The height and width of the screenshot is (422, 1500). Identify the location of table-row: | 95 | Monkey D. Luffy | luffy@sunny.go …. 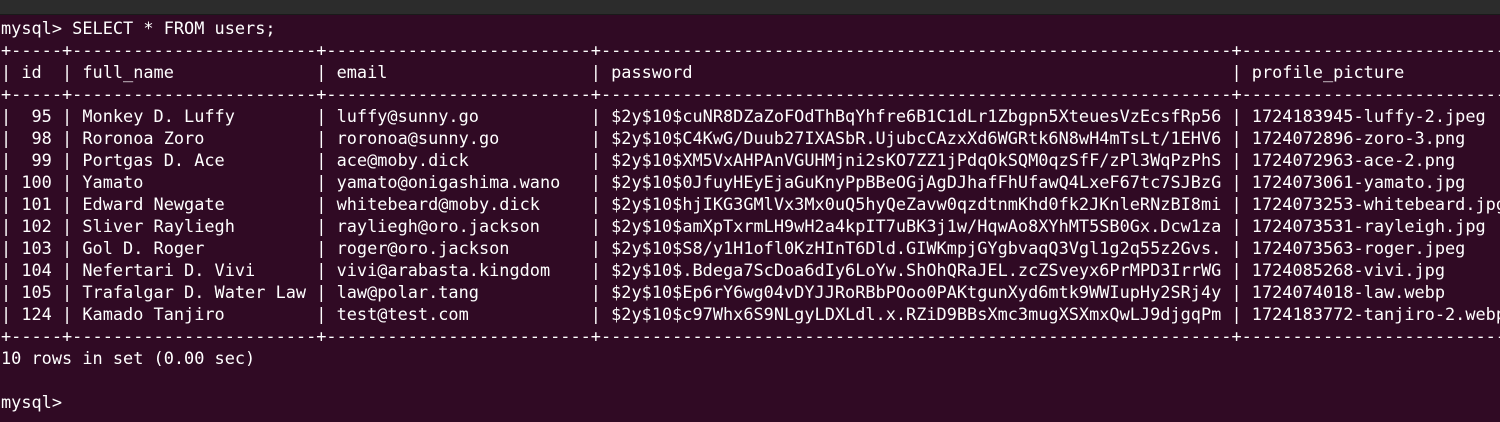
(750, 116).